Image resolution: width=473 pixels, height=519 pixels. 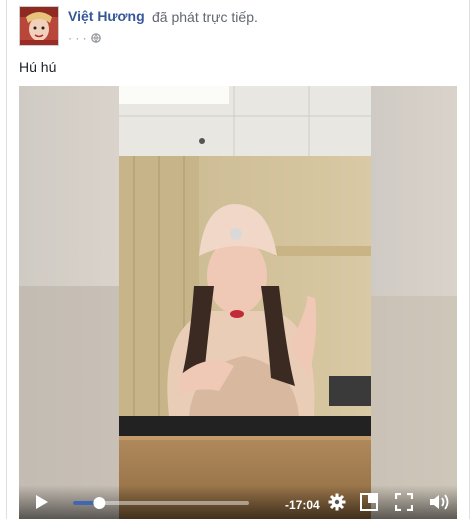 I want to click on post-status-text: Hú hú, so click(x=38, y=67).